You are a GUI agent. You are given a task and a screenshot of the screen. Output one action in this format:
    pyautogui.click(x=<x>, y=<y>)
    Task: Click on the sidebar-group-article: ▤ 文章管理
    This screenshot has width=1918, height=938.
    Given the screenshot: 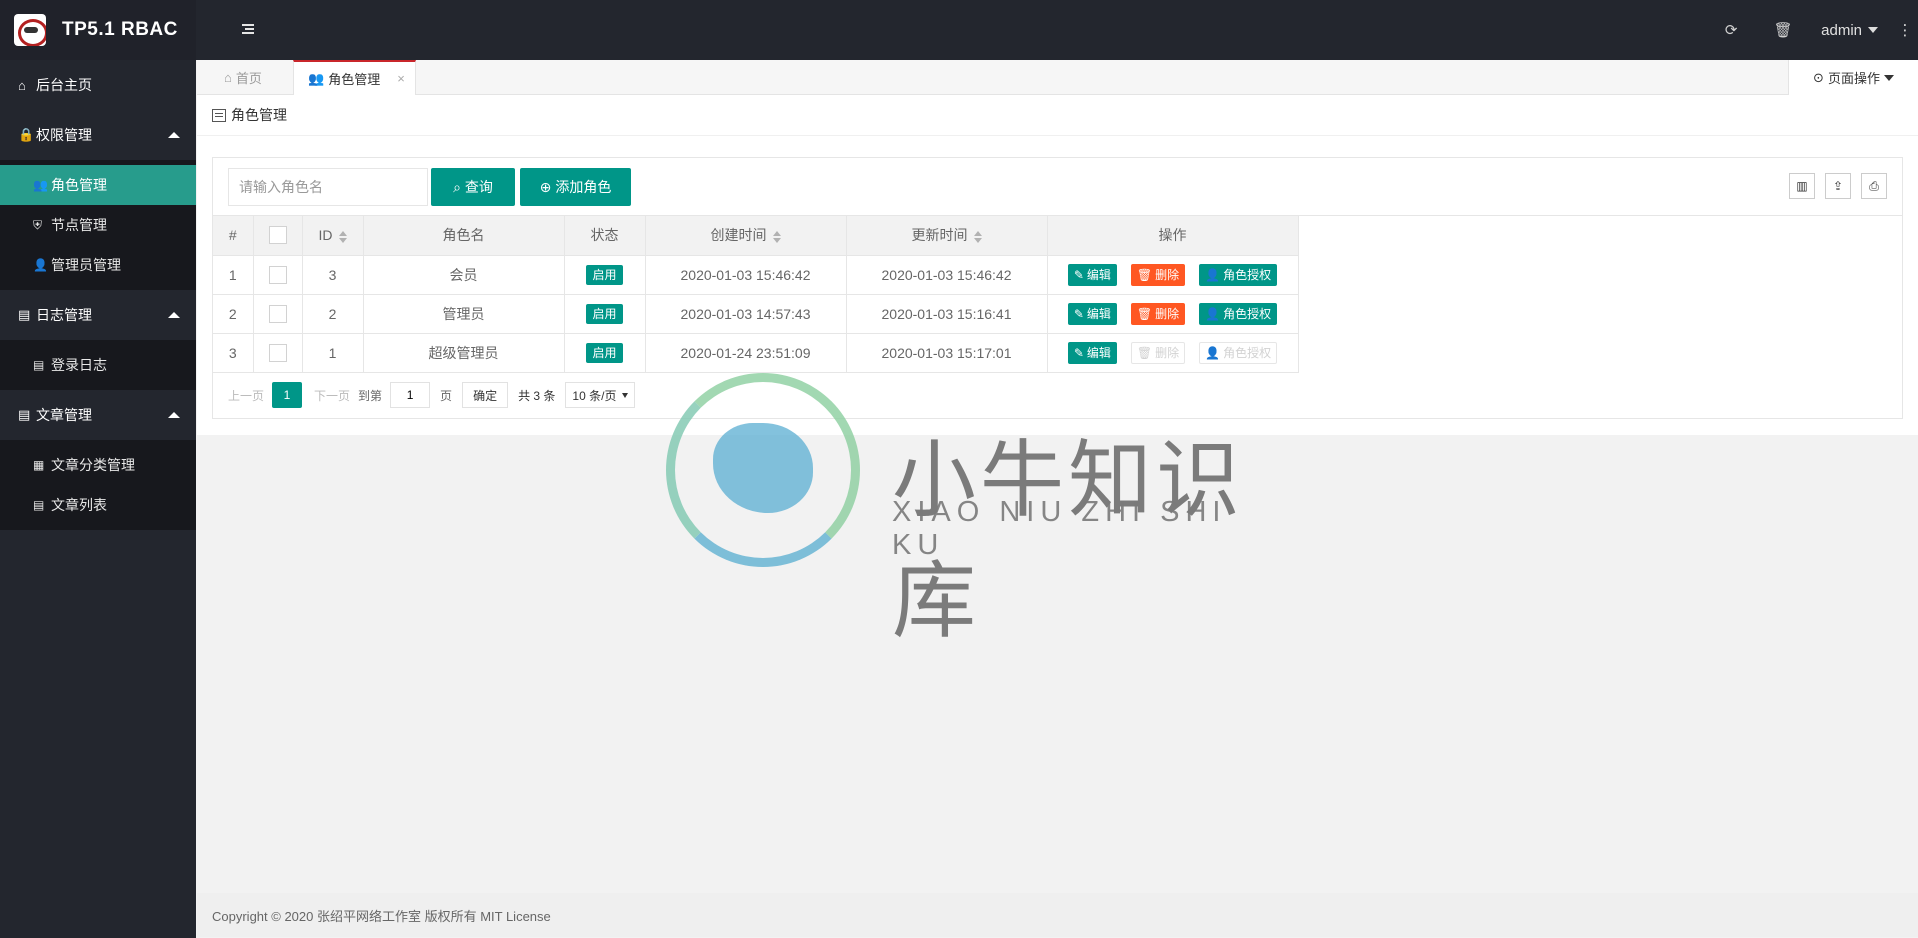 What is the action you would take?
    pyautogui.click(x=98, y=415)
    